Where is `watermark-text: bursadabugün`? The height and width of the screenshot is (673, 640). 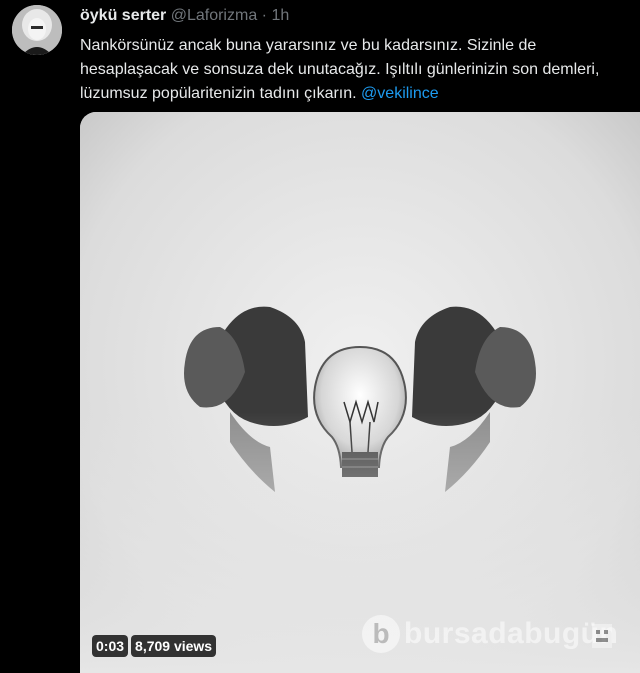
watermark-text: bursadabugün is located at coordinates (511, 633).